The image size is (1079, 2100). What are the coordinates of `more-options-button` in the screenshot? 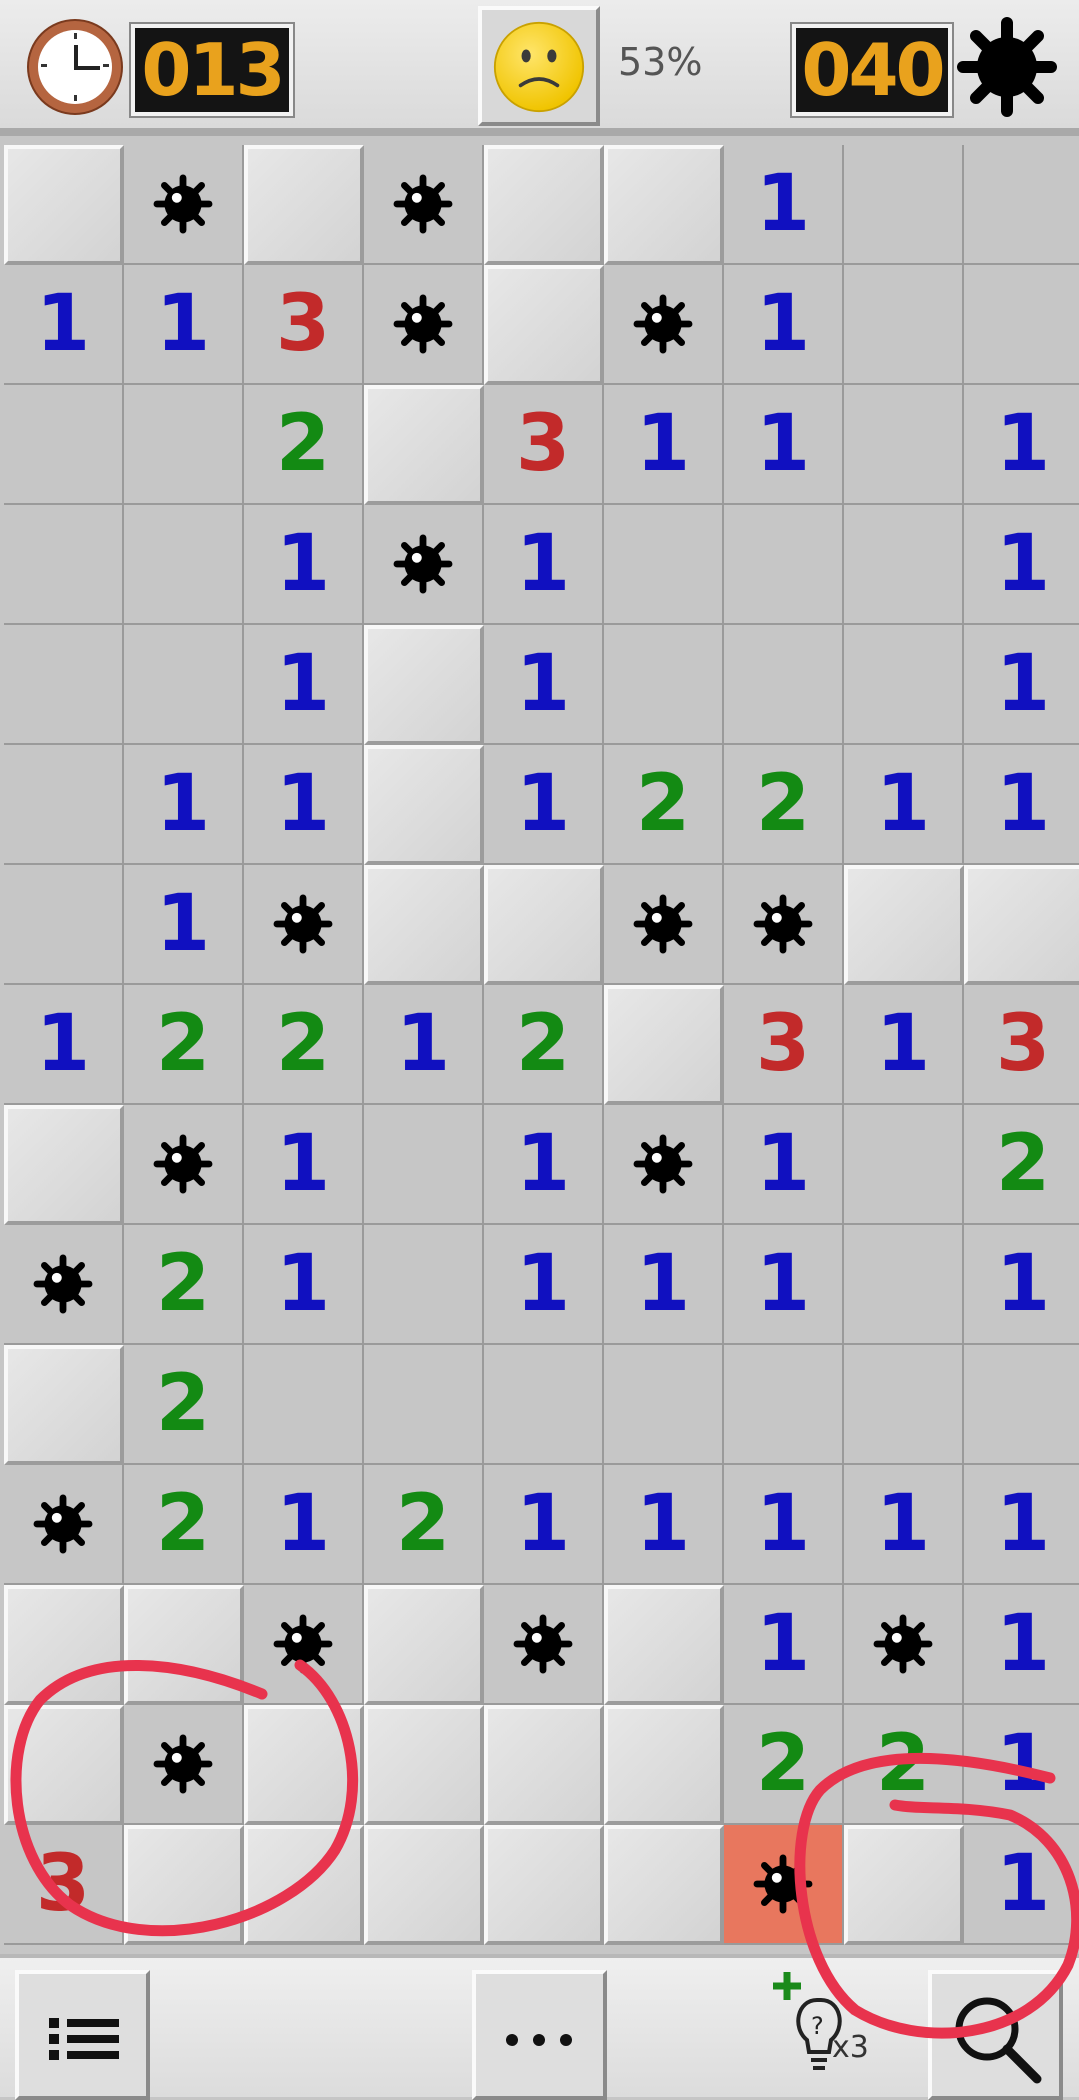 It's located at (539, 2035).